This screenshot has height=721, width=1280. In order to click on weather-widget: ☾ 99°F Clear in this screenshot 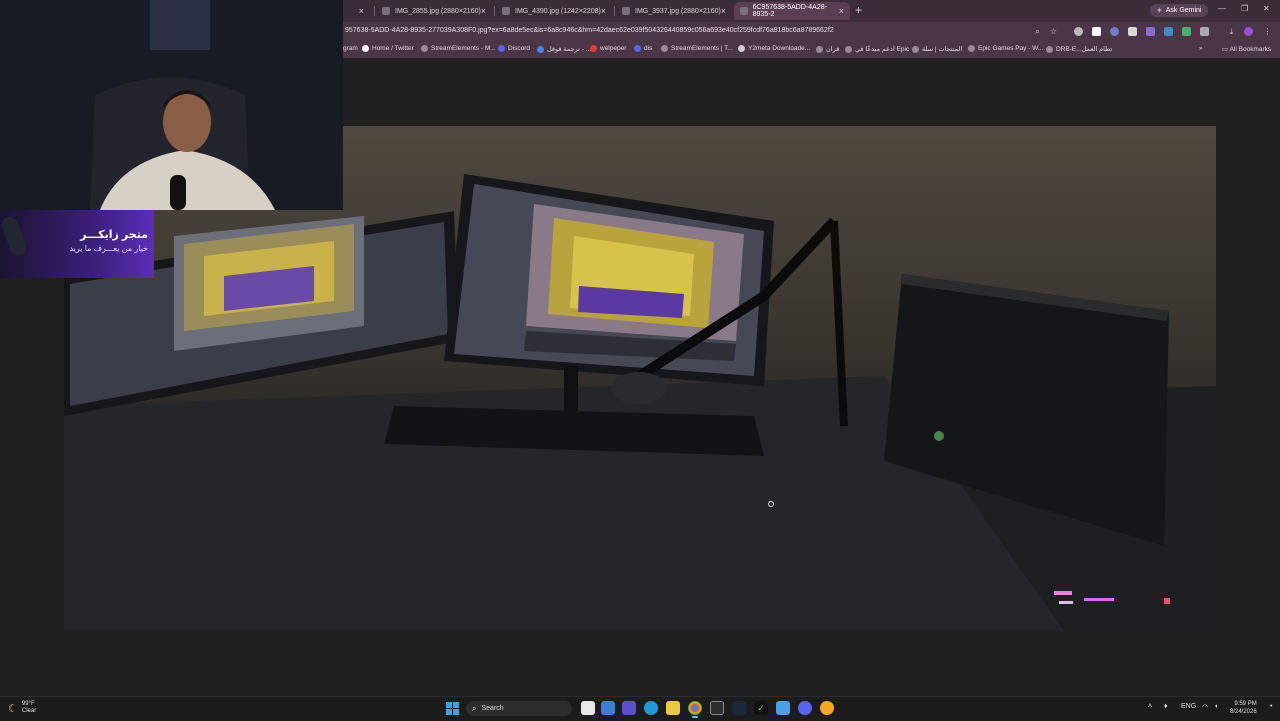, I will do `click(22, 708)`.